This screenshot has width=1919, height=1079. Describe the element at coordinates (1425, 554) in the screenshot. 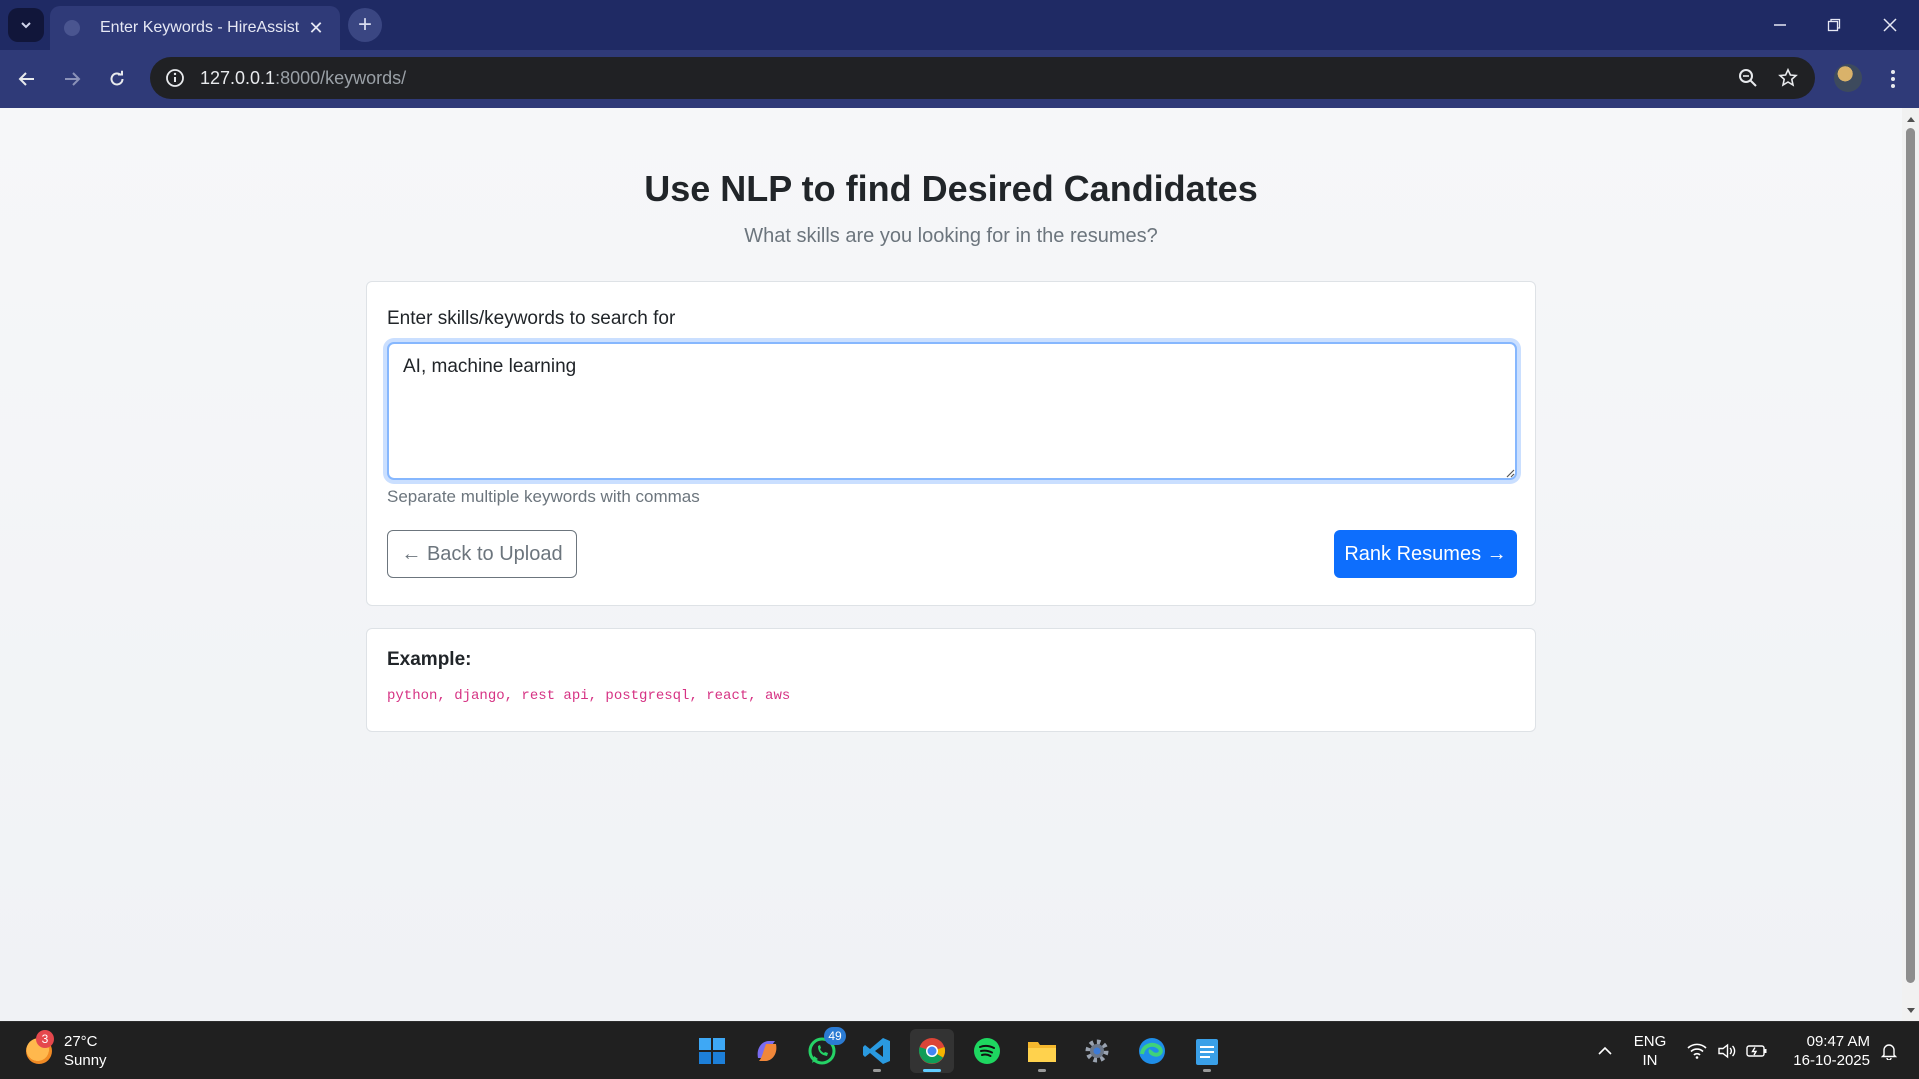

I see `rank-resumes-button: Rank Resumes →` at that location.